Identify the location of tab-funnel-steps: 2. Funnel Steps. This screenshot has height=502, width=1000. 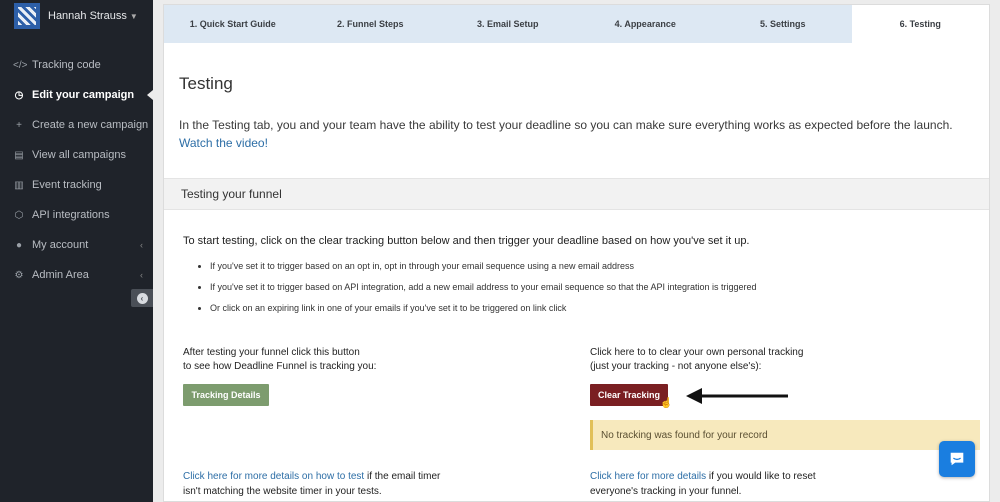
(371, 24).